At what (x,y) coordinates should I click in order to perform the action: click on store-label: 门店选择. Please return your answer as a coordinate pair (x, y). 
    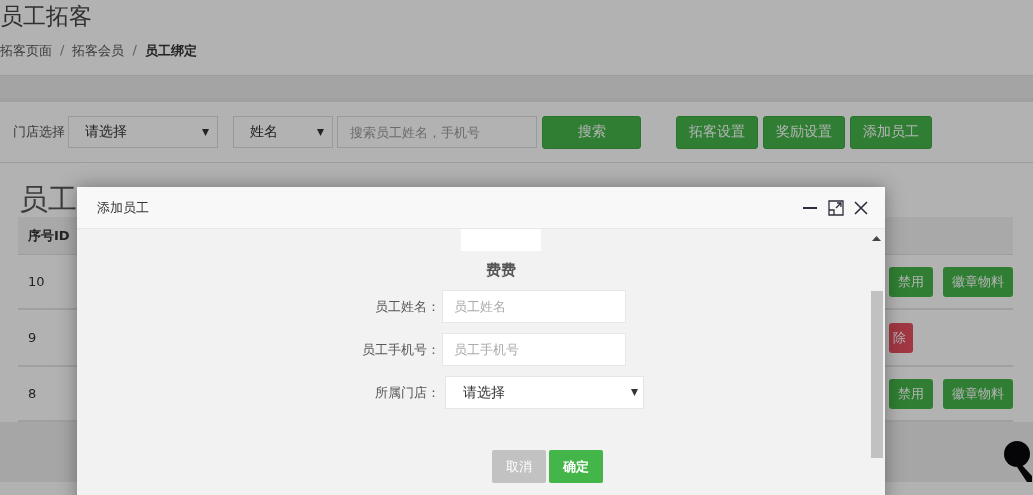
    Looking at the image, I should click on (39, 132).